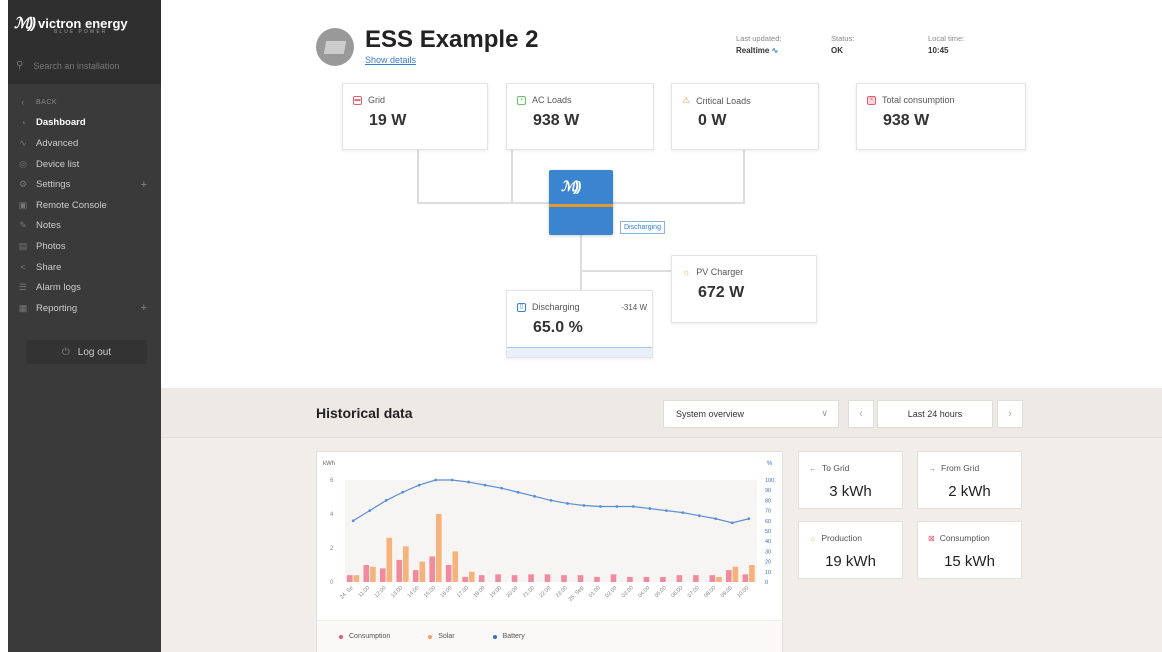 This screenshot has height=652, width=1162. Describe the element at coordinates (364, 413) in the screenshot. I see `historical-title: Historical data` at that location.